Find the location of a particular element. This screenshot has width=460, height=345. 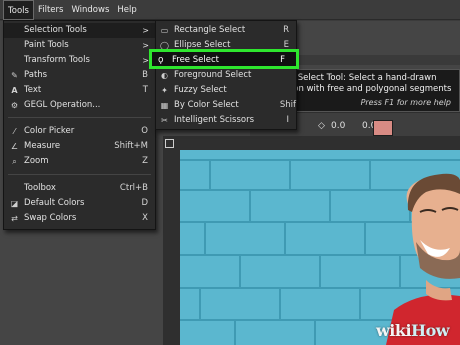

color-picker-icon: ⁄ is located at coordinates (14, 131).